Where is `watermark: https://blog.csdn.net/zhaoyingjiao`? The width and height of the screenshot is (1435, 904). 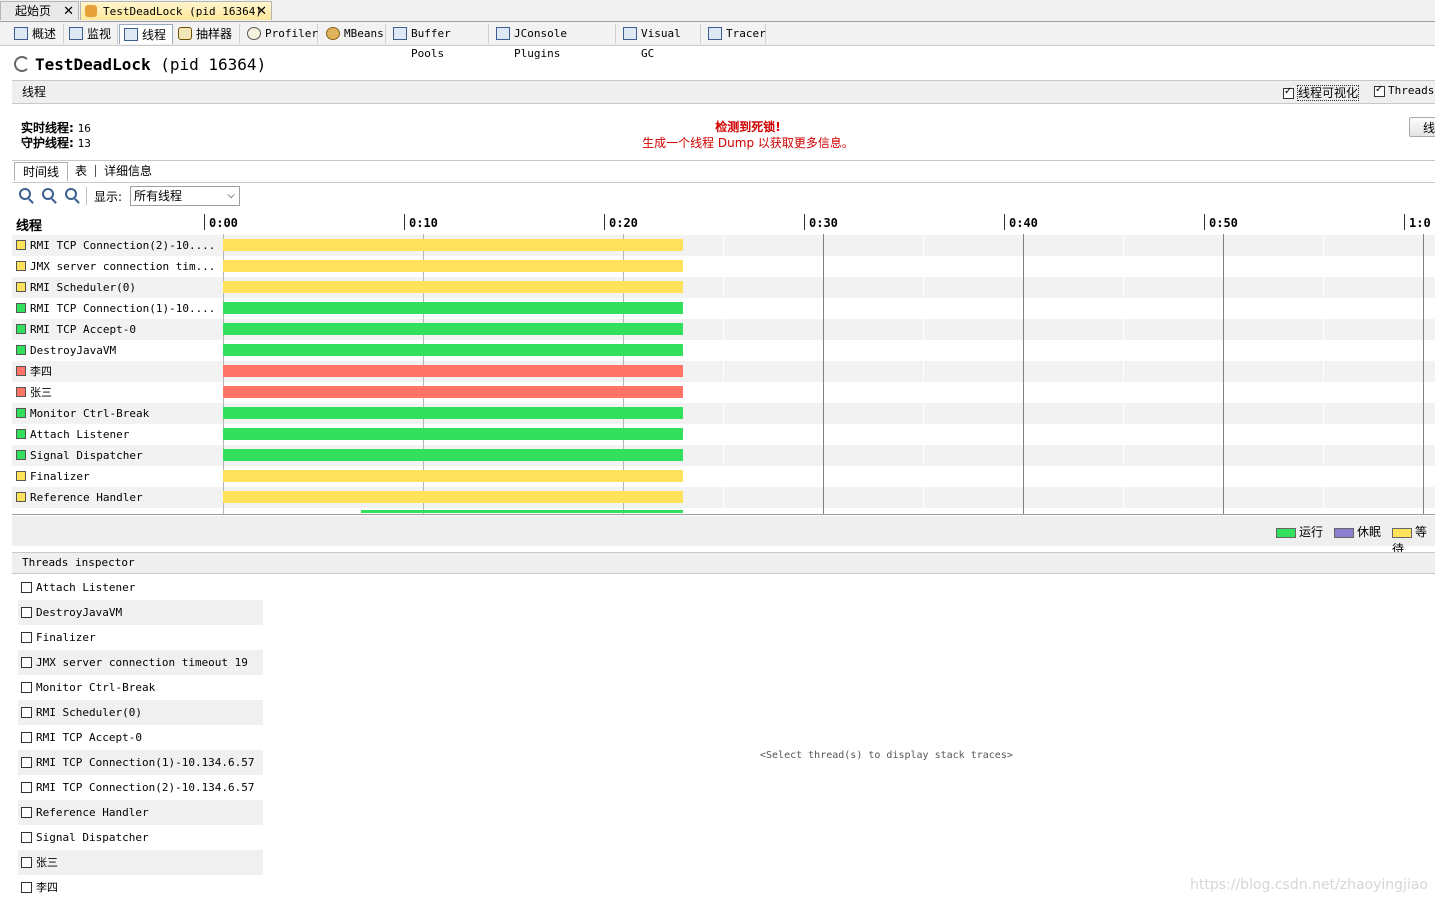
watermark: https://blog.csdn.net/zhaoyingjiao is located at coordinates (1309, 885).